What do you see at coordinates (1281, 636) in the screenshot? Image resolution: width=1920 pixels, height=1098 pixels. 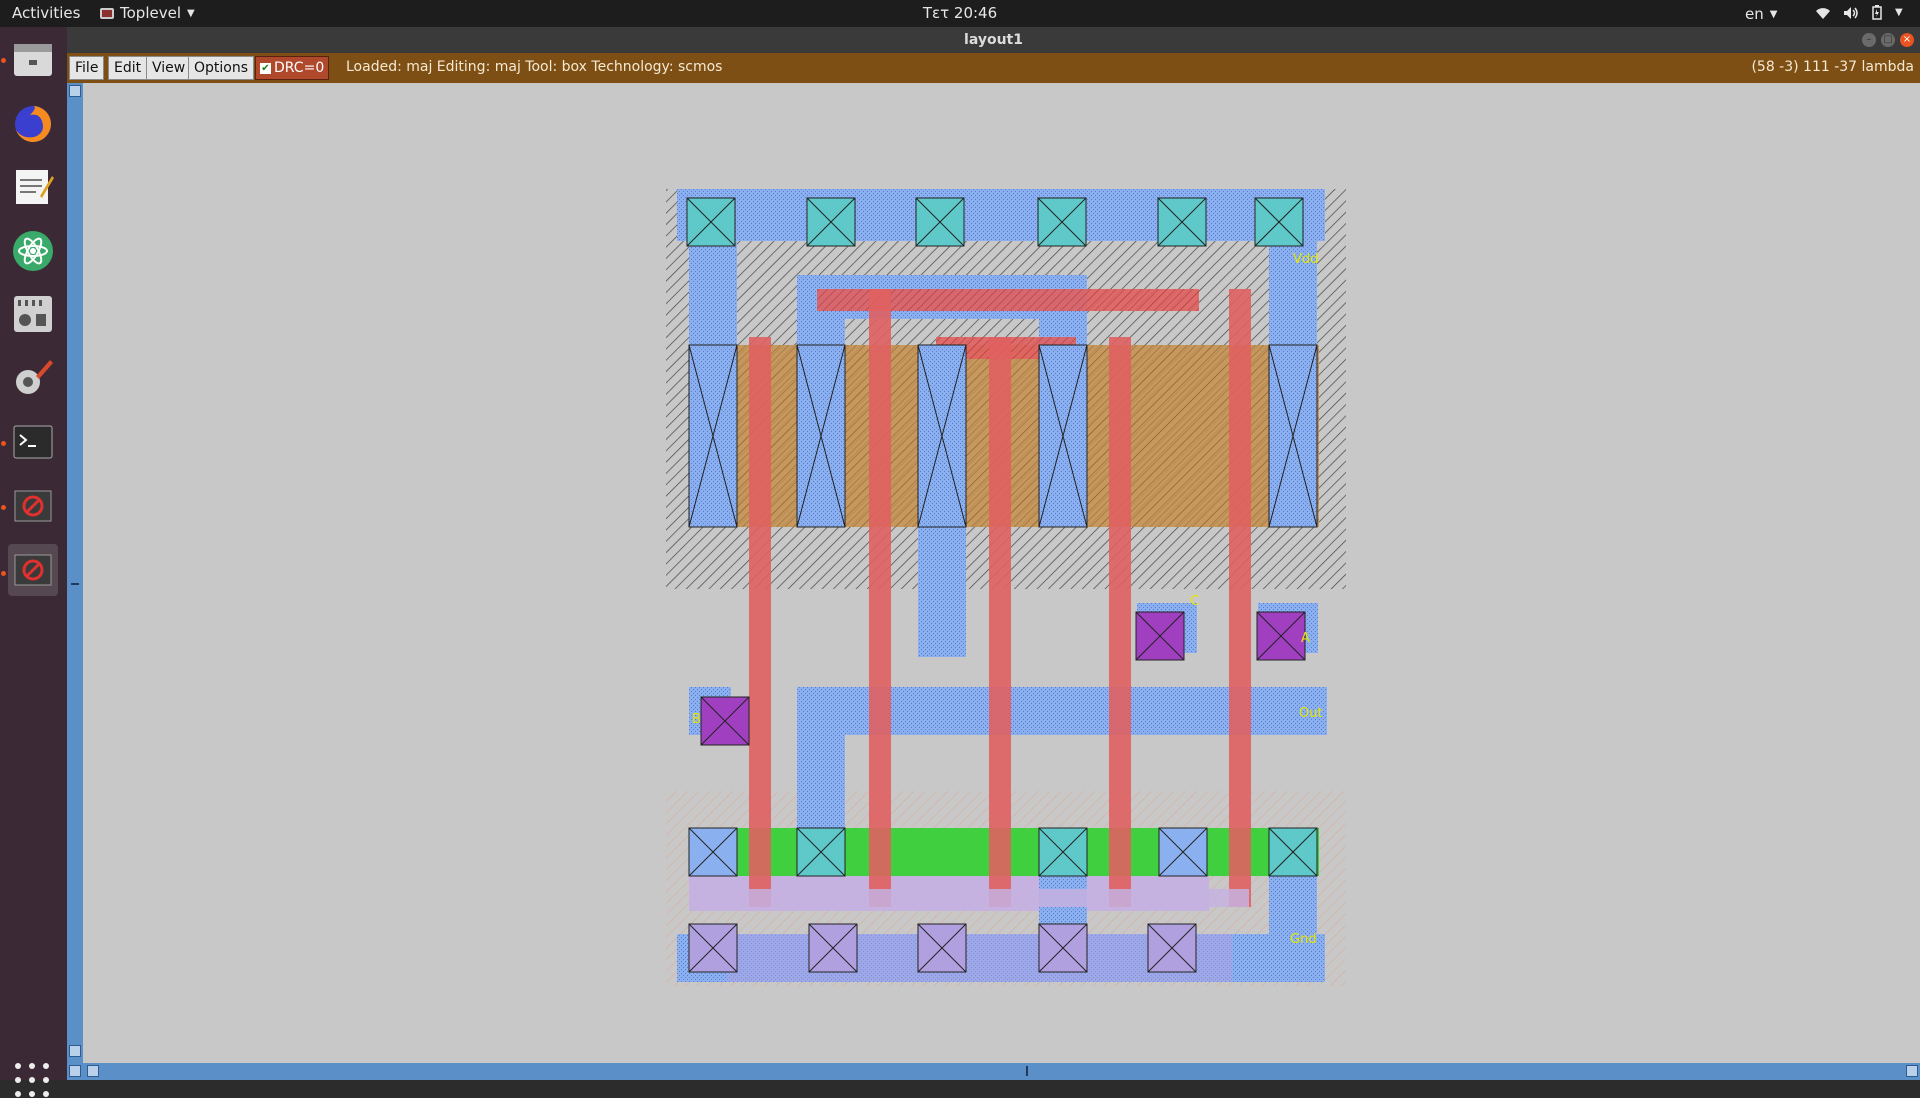 I see `input-pad-a` at bounding box center [1281, 636].